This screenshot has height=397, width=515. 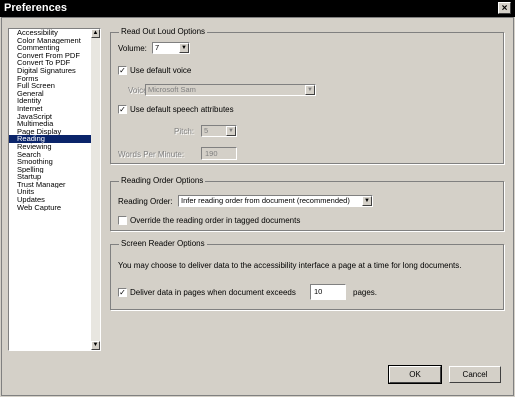 What do you see at coordinates (230, 90) in the screenshot?
I see `voice-select: Microsoft Sam ▼` at bounding box center [230, 90].